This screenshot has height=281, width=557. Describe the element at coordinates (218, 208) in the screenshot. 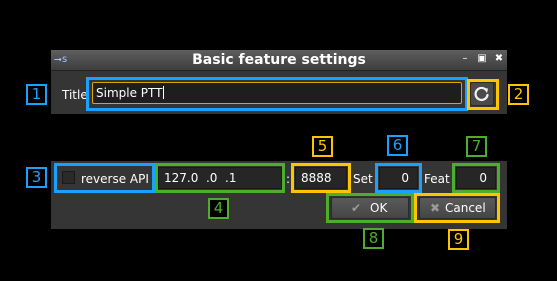

I see `annotation-label-4: 4` at that location.